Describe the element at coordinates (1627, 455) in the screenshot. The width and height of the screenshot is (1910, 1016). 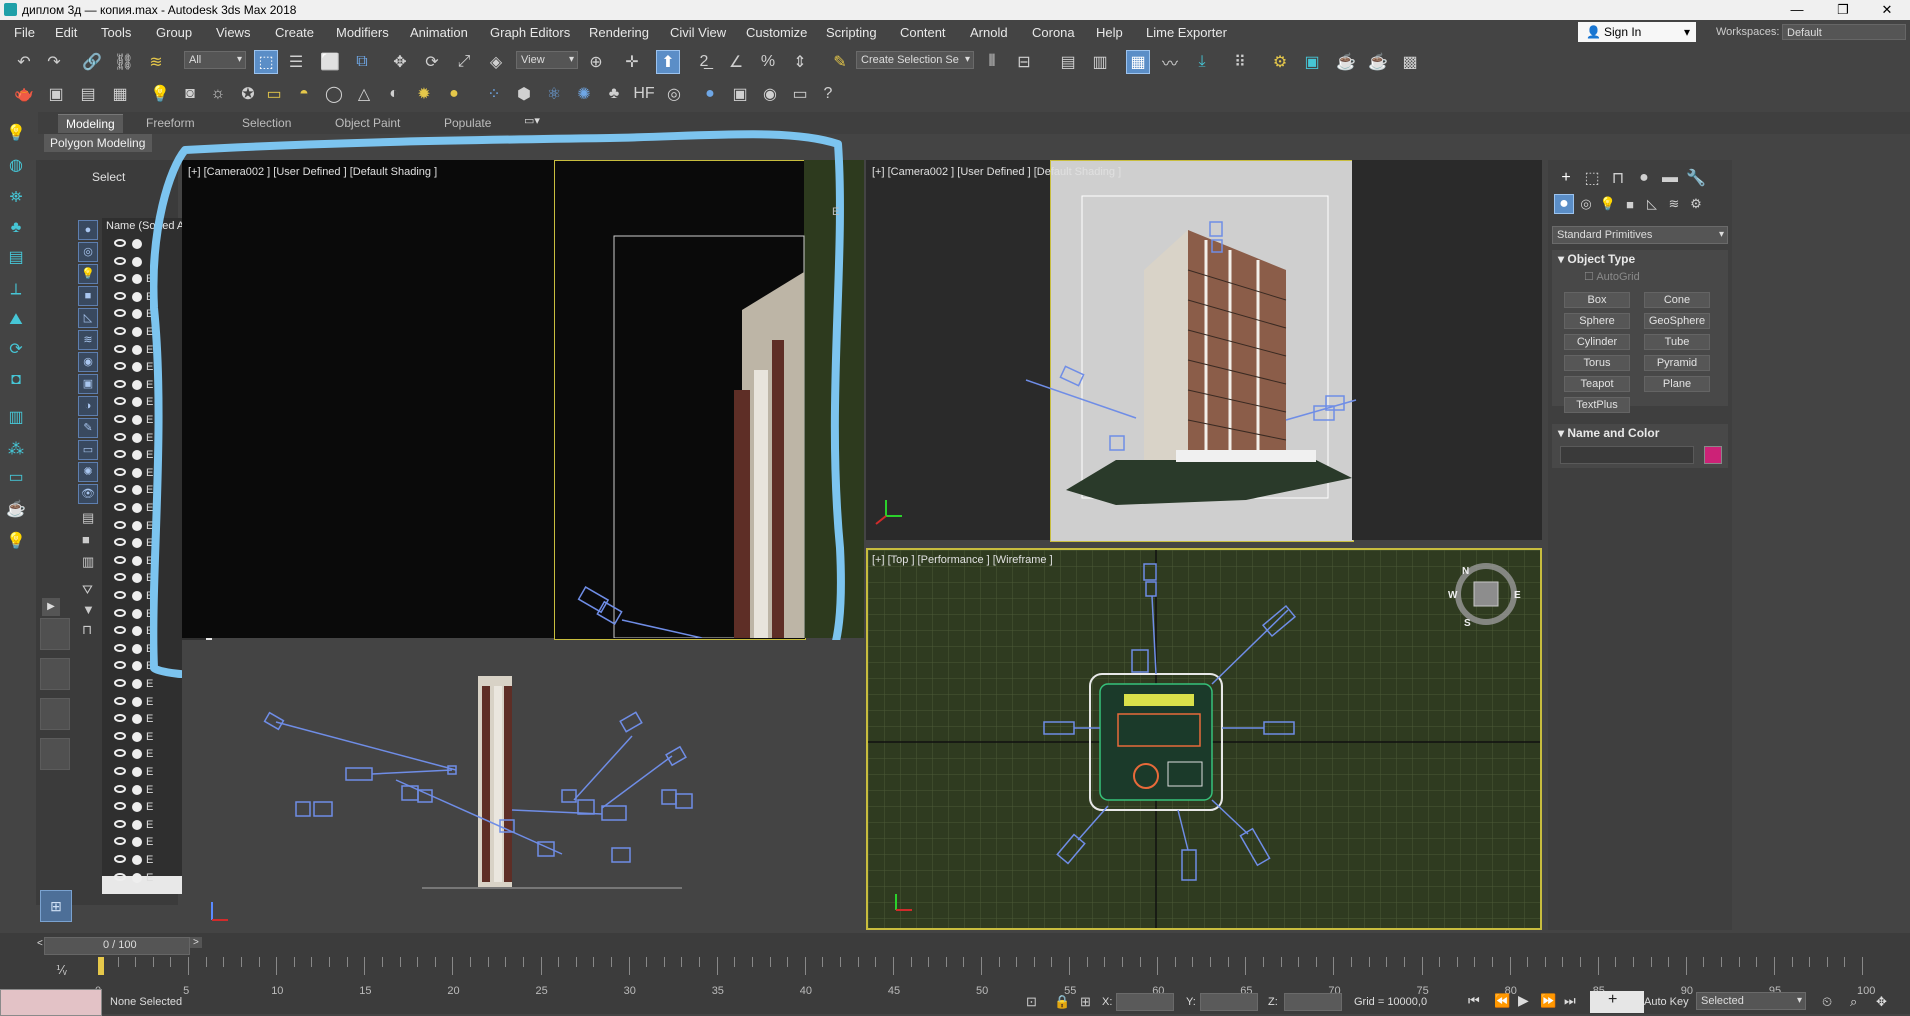
I see `object-name-input` at that location.